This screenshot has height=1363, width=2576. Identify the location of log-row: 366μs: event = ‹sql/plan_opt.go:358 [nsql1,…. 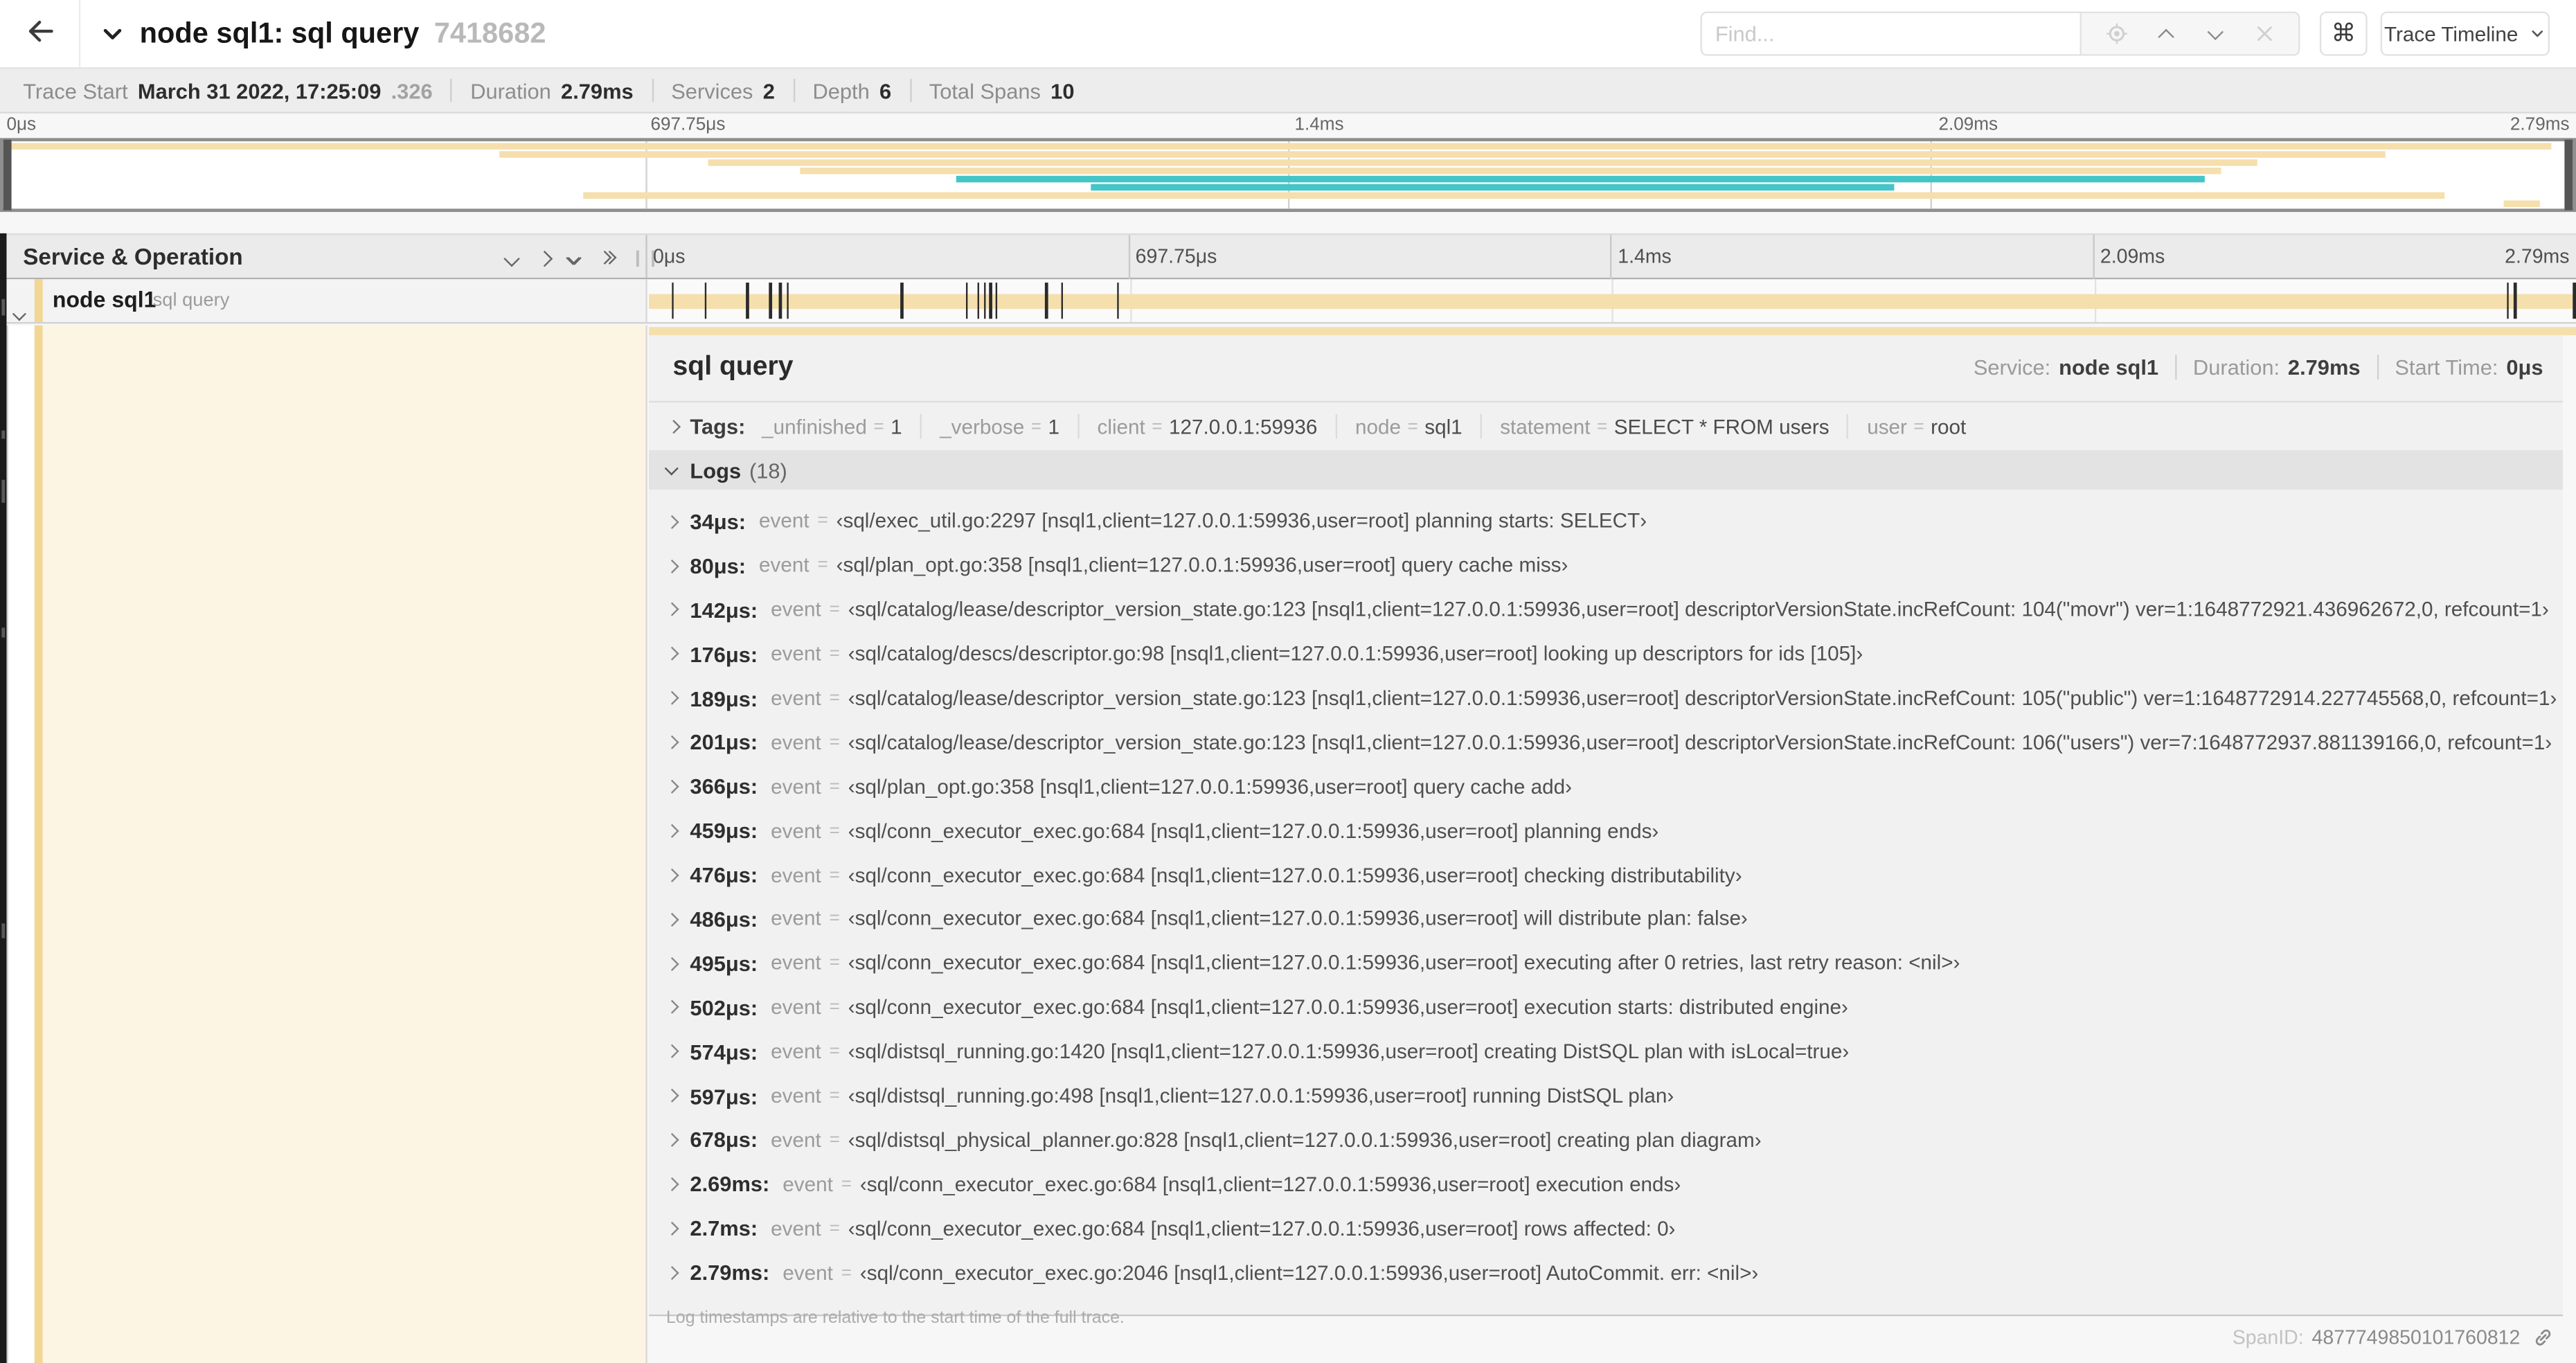
(1609, 787).